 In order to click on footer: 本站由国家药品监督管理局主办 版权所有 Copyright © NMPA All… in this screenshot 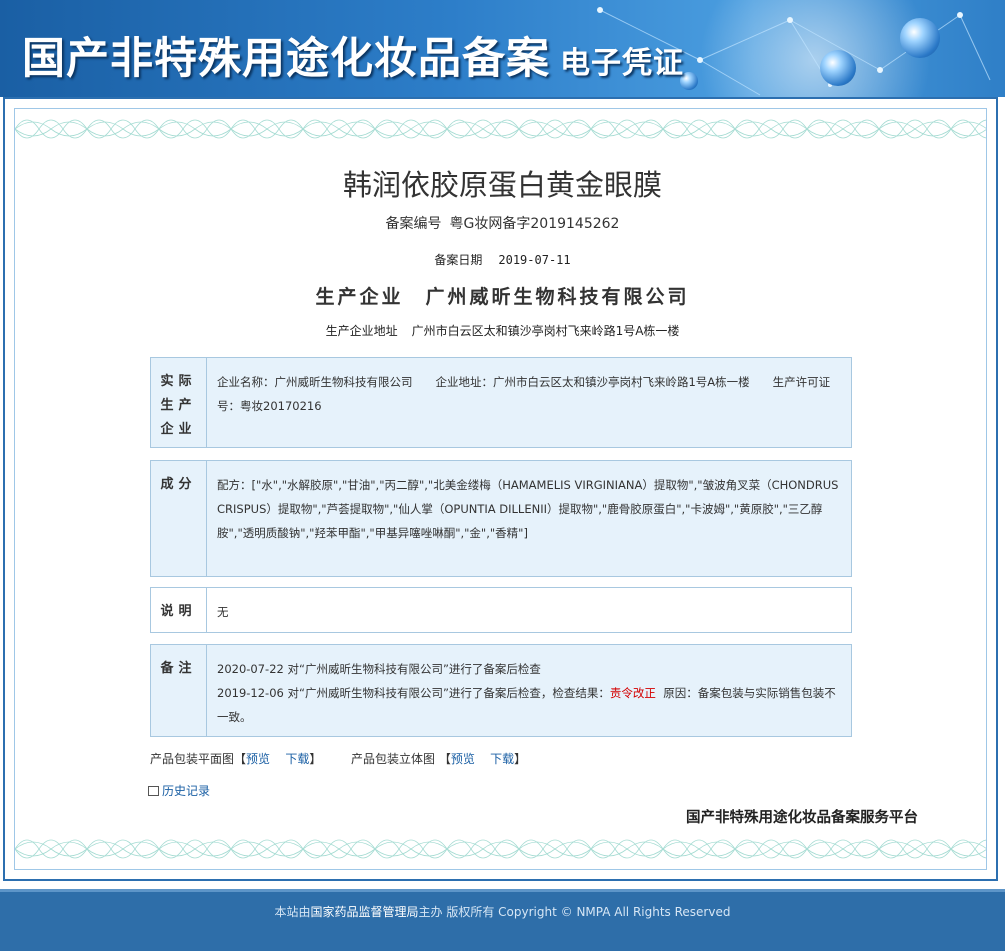, I will do `click(502, 920)`.